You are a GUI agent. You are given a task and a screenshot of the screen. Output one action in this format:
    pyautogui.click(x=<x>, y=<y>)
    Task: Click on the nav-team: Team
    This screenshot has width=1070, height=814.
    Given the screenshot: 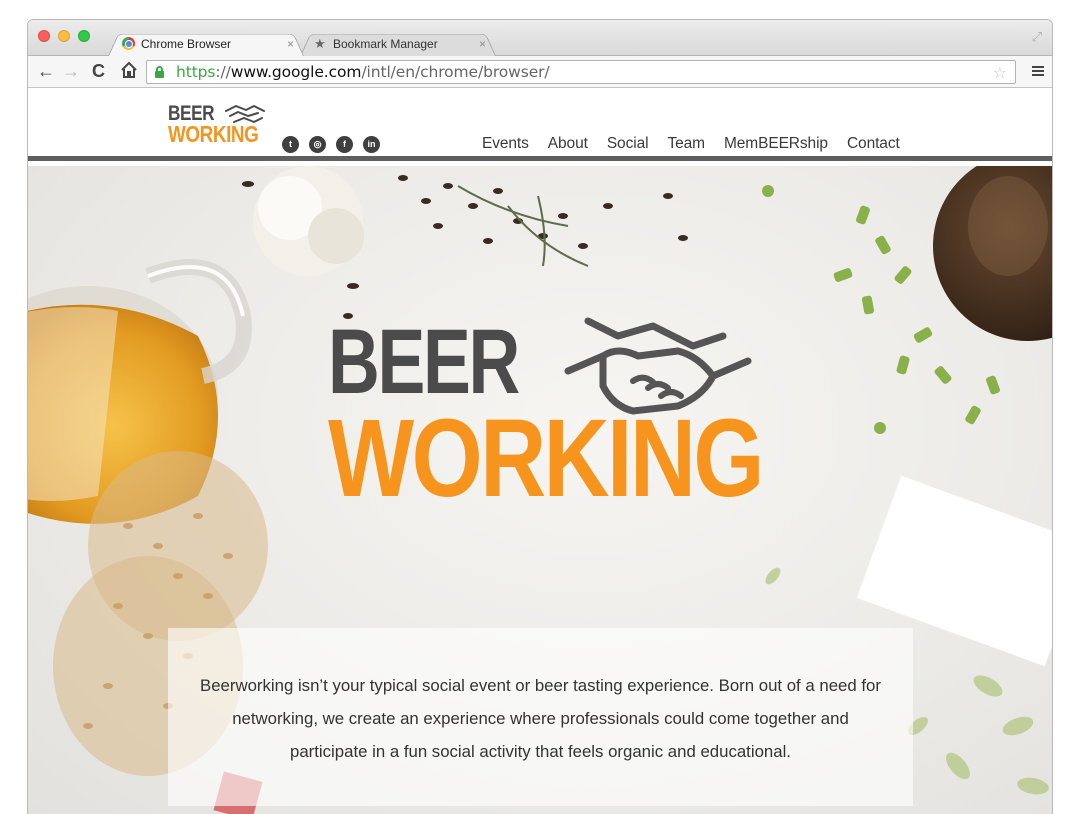 What is the action you would take?
    pyautogui.click(x=686, y=144)
    